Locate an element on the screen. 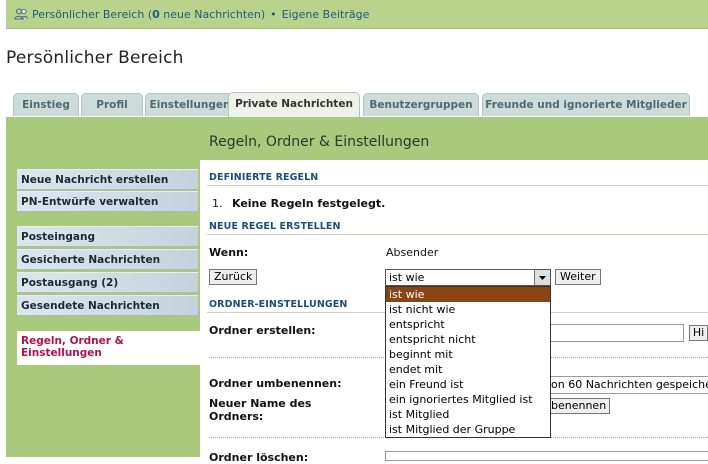 The width and height of the screenshot is (708, 464). next-button: Weiter is located at coordinates (578, 277).